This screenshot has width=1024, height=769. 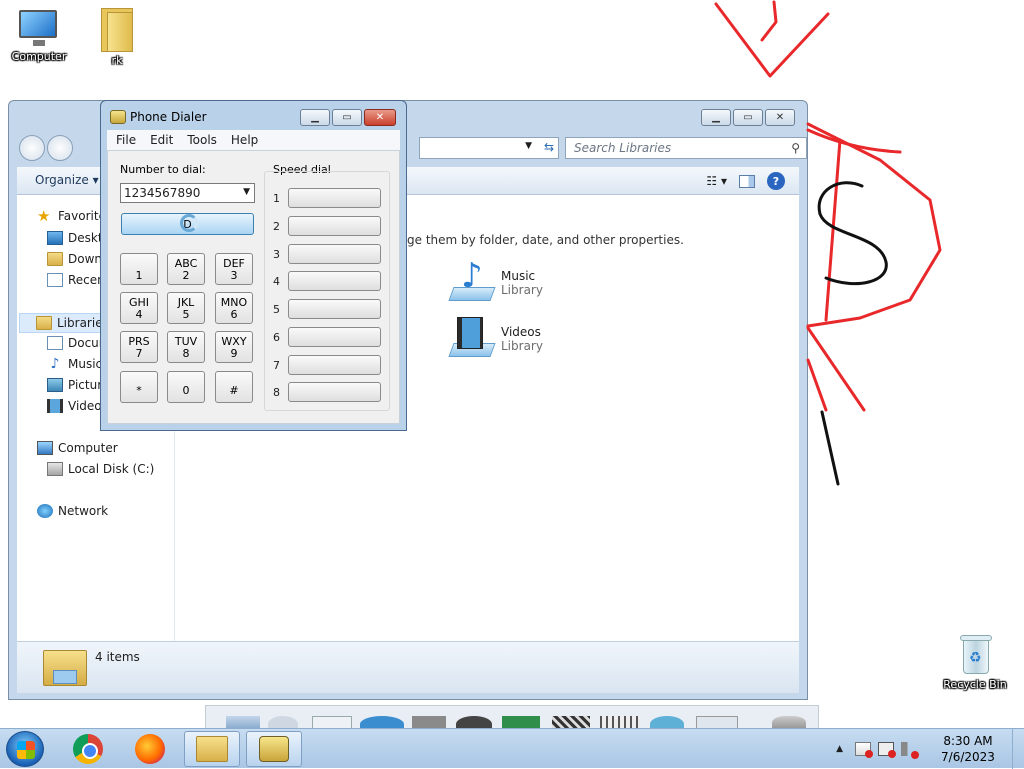 I want to click on start-button, so click(x=25, y=749).